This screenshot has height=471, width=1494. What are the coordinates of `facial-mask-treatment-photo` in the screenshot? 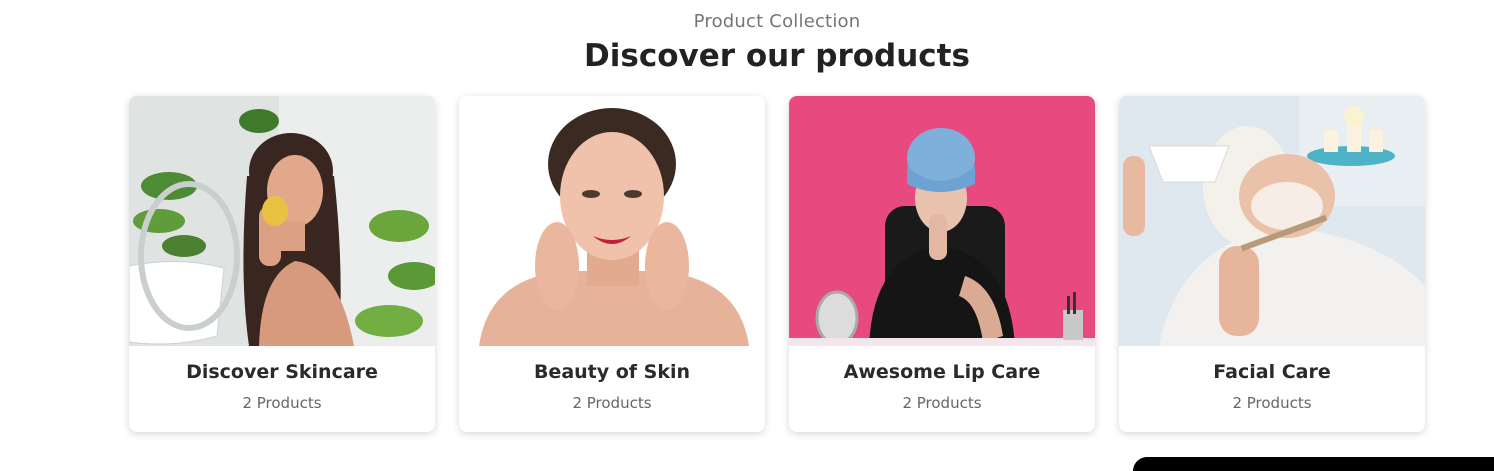 It's located at (1272, 221).